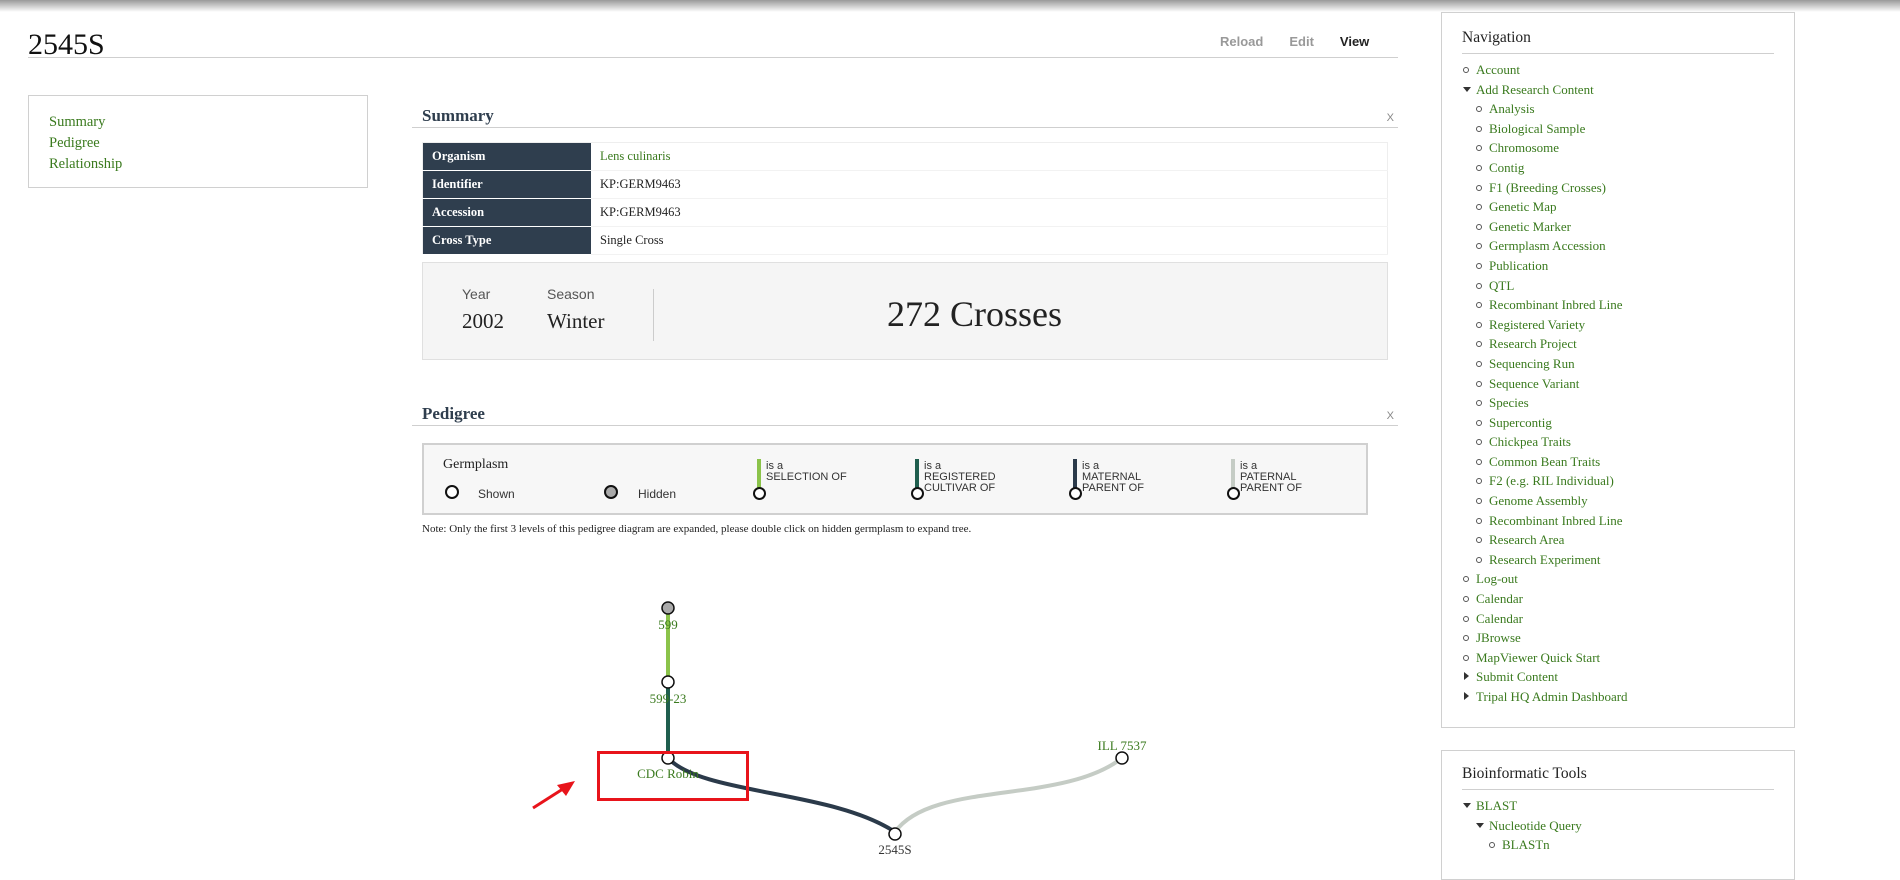 The image size is (1900, 880). What do you see at coordinates (1534, 383) in the screenshot?
I see `menu-item-label: Sequence Variant` at bounding box center [1534, 383].